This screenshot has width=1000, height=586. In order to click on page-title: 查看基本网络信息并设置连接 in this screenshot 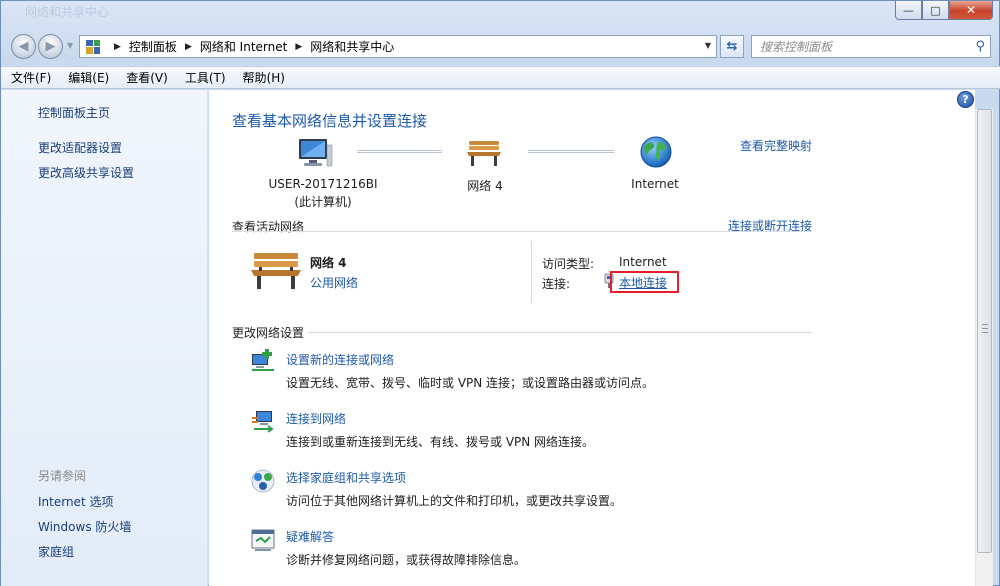, I will do `click(330, 121)`.